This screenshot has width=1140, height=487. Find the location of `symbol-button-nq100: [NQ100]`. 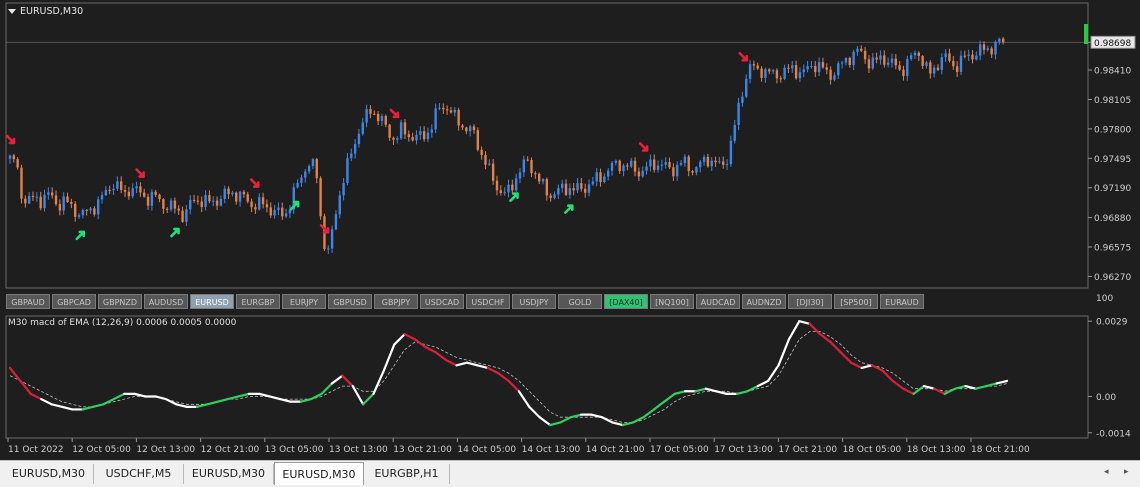

symbol-button-nq100: [NQ100] is located at coordinates (672, 301).